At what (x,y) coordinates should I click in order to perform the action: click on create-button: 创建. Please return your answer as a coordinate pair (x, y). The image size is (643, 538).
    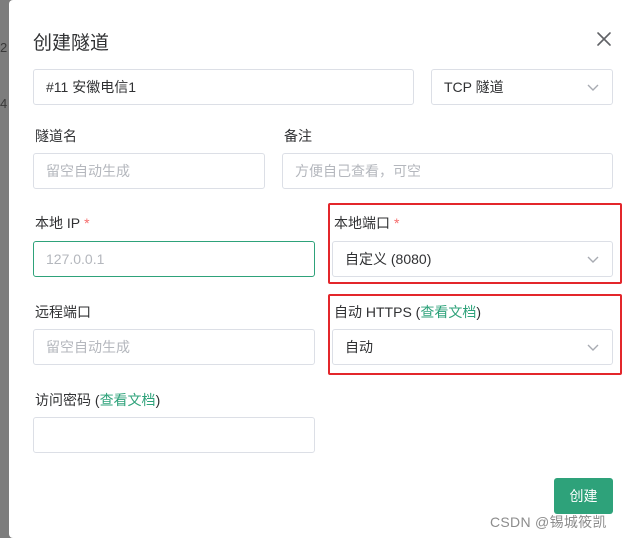
    Looking at the image, I should click on (583, 496).